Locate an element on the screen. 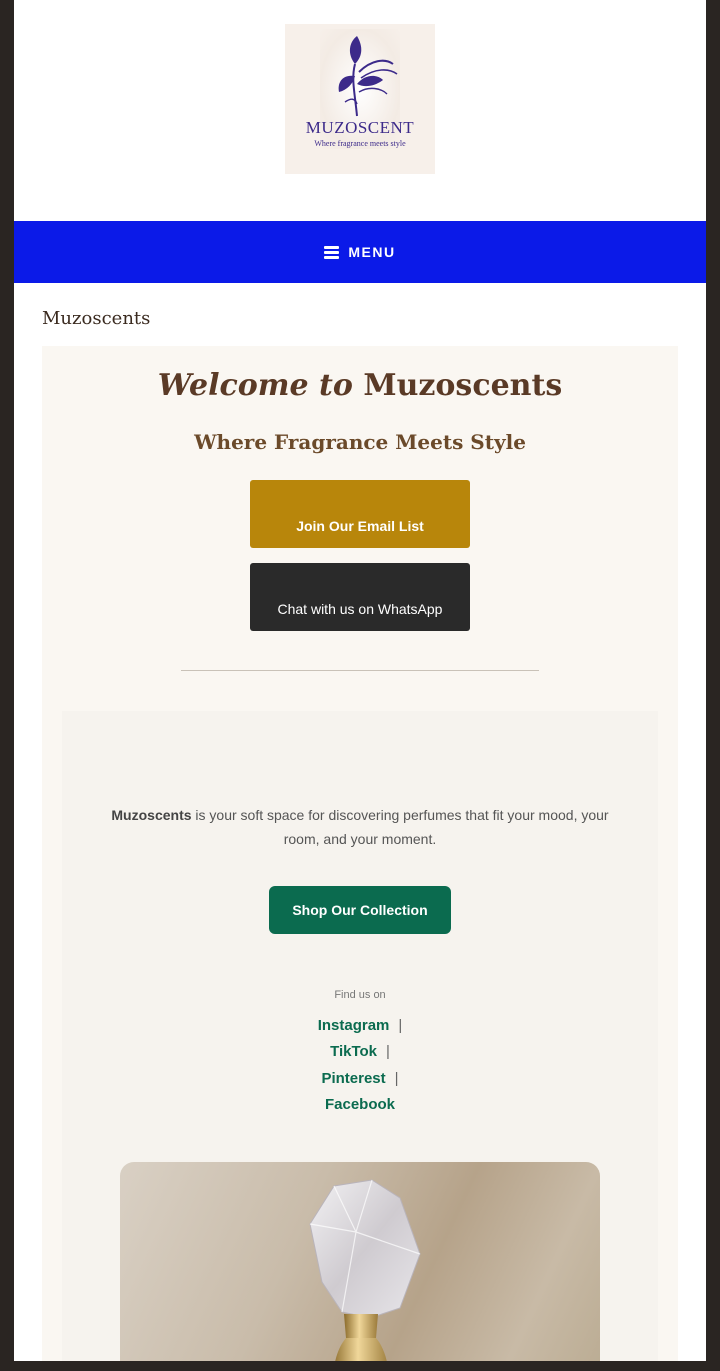 Image resolution: width=720 pixels, height=1371 pixels. section-divider is located at coordinates (360, 670).